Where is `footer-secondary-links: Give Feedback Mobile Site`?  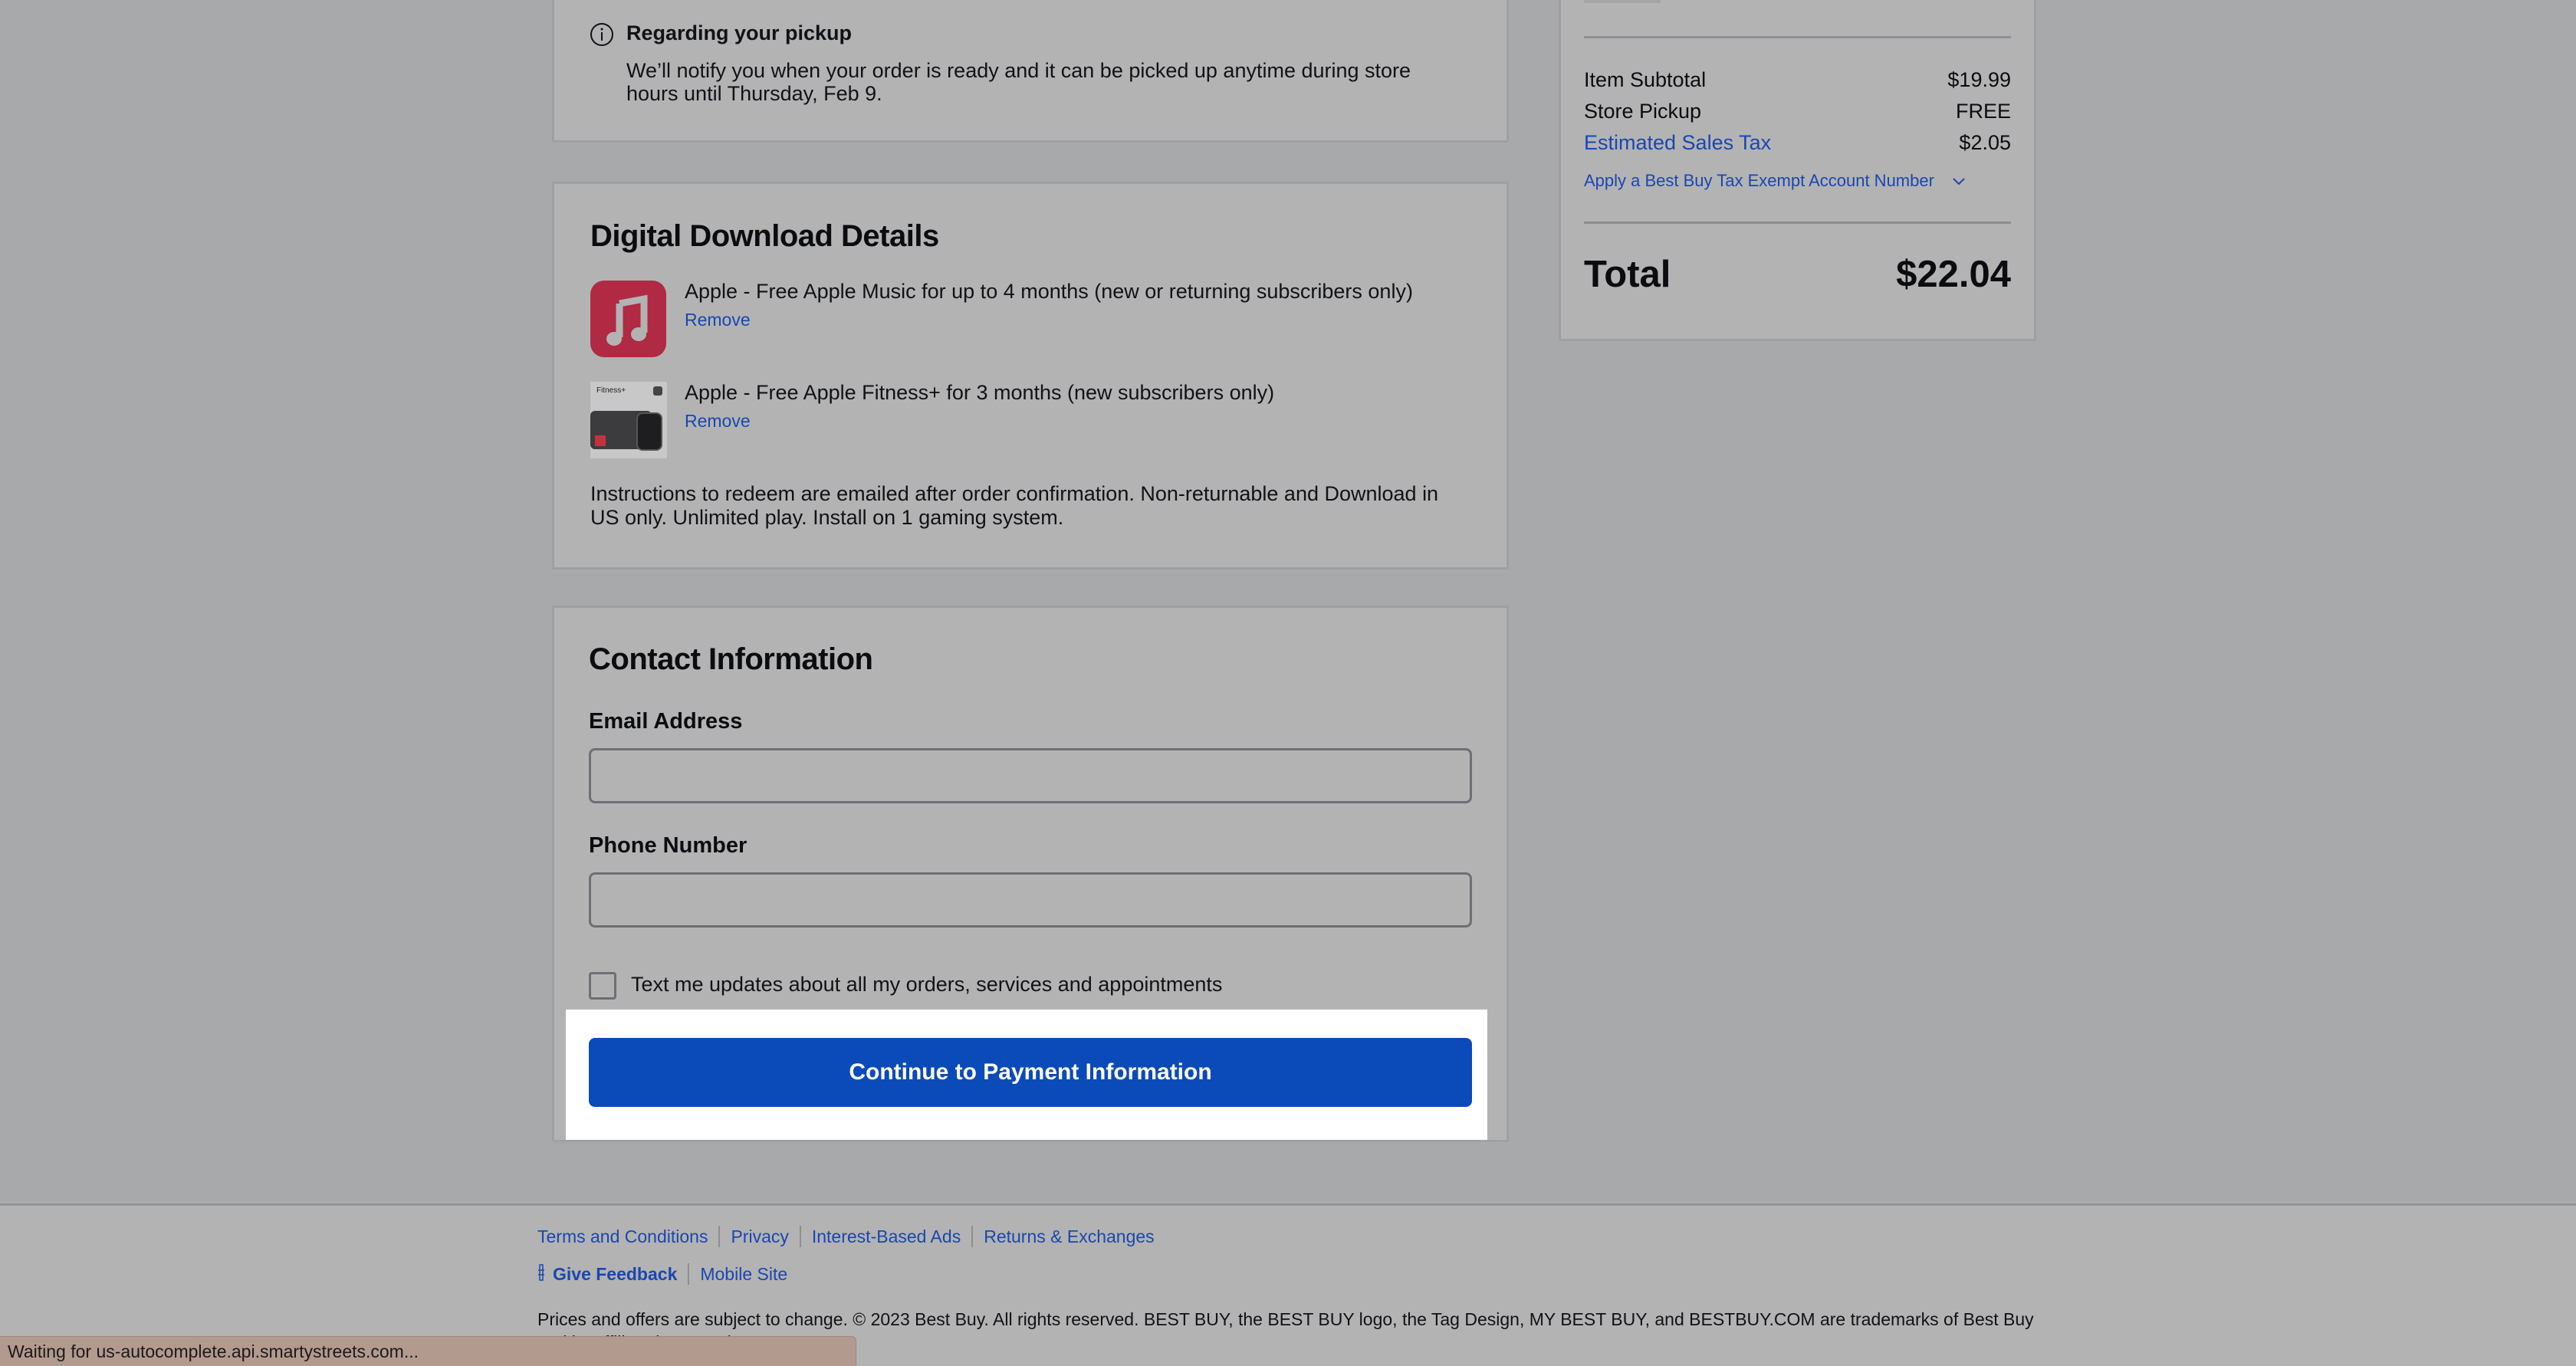 footer-secondary-links: Give Feedback Mobile Site is located at coordinates (668, 1274).